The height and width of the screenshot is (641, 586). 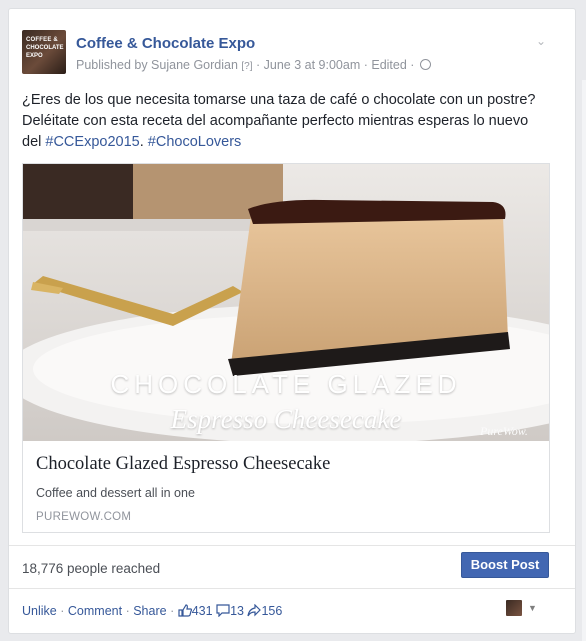 I want to click on image-watermark: PureWow., so click(x=504, y=431).